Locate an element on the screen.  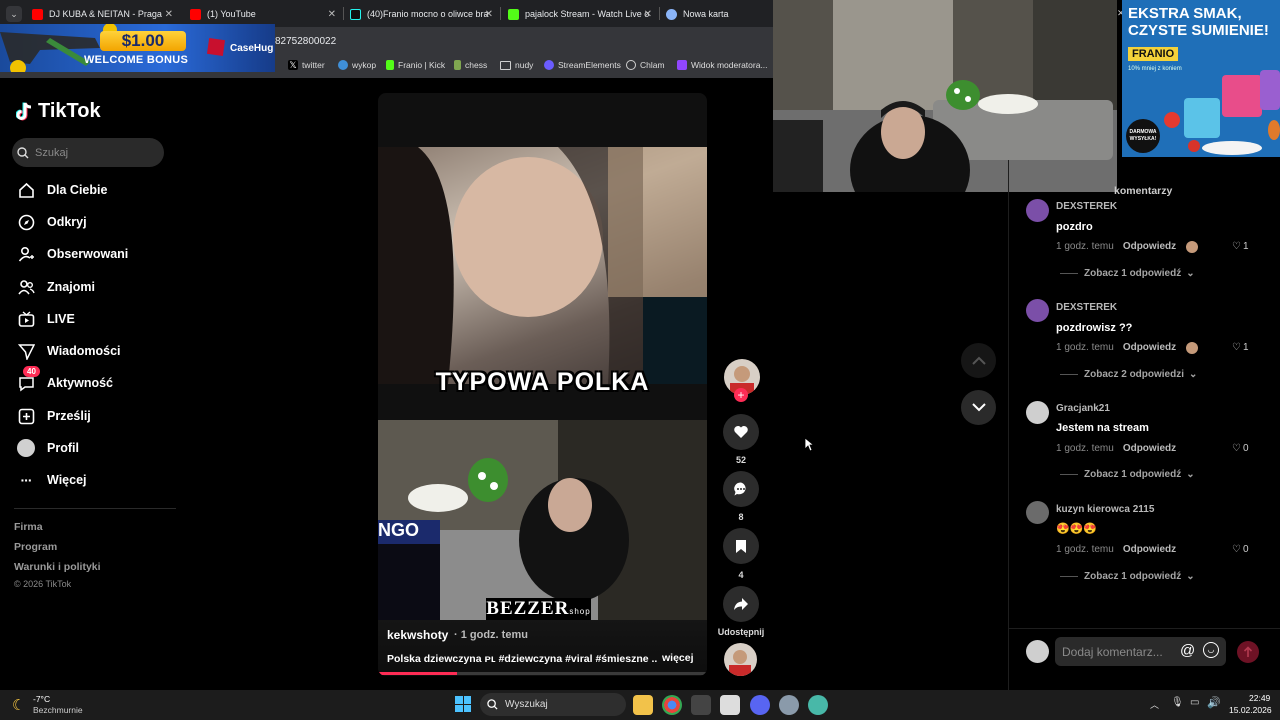
taskbar-search: Wyszukaj is located at coordinates (553, 704).